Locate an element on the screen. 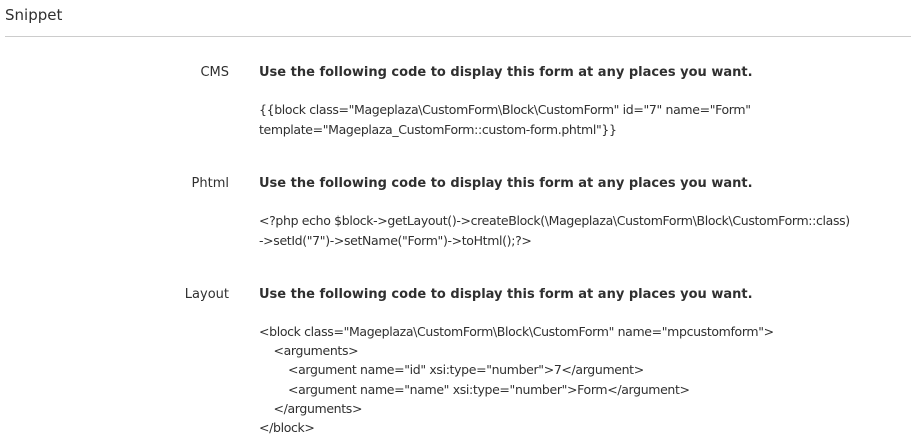 The height and width of the screenshot is (437, 911). row-label-phtml: Phtml is located at coordinates (210, 183).